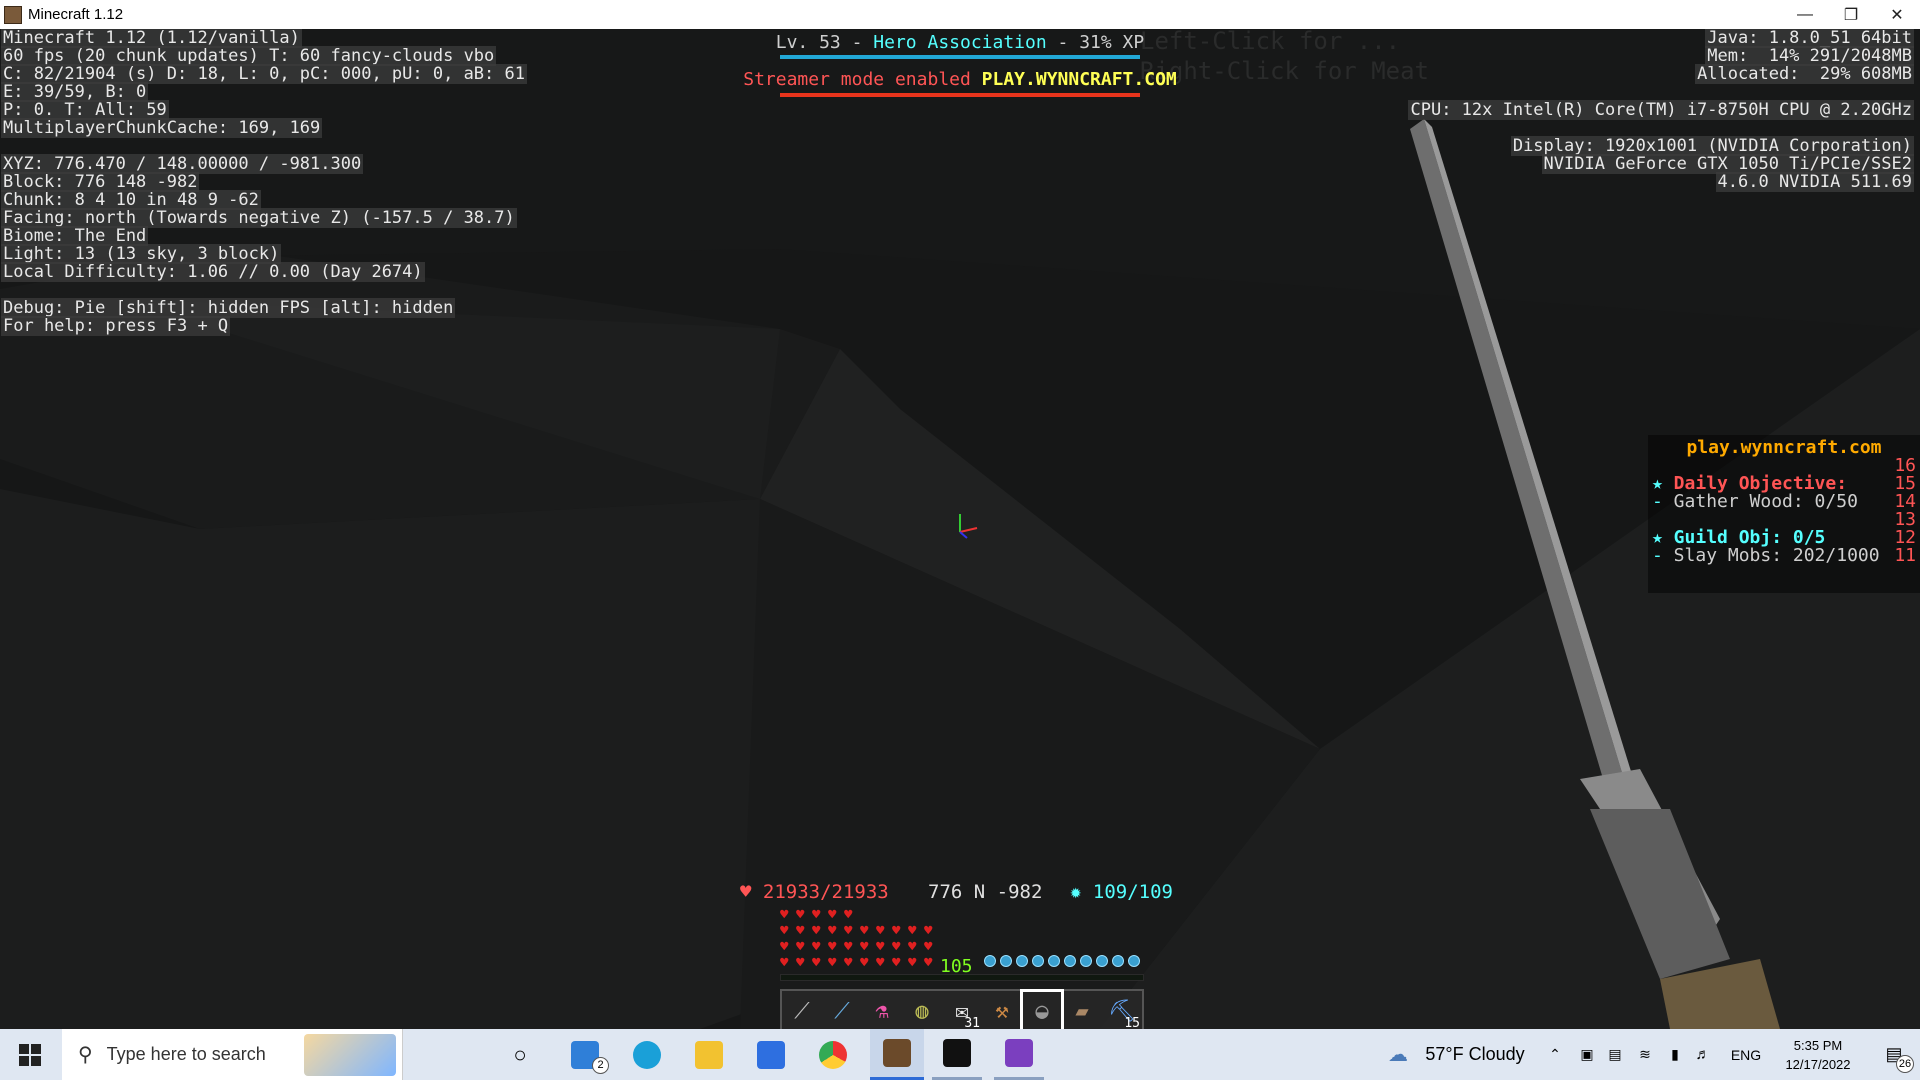  Describe the element at coordinates (1122, 1011) in the screenshot. I see `pickaxe-icon: ⛏ 15` at that location.